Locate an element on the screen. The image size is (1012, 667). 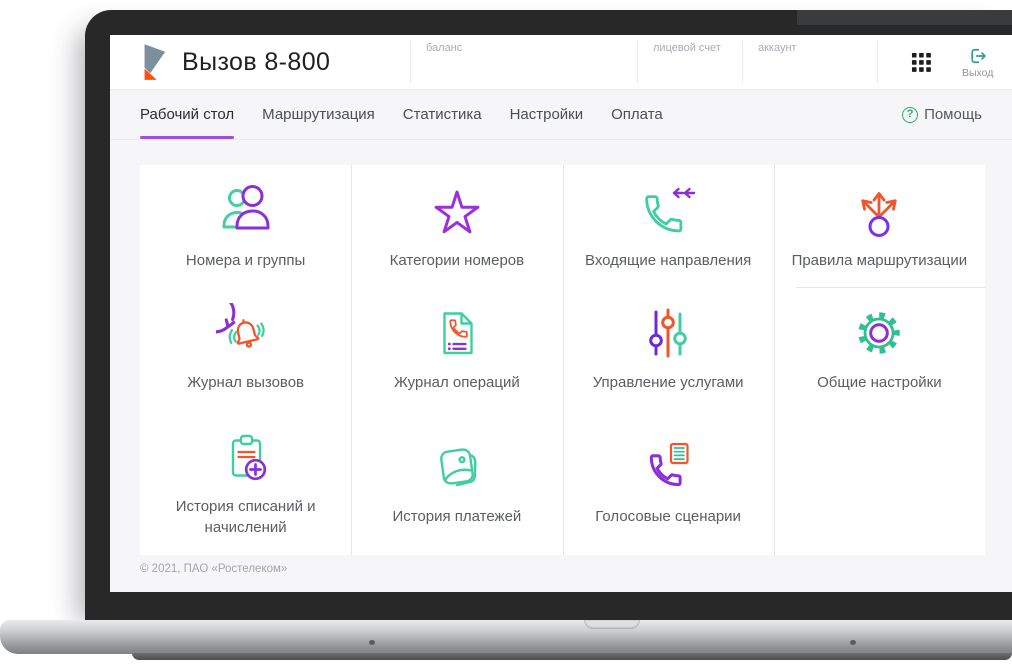
tile-service-management: Управление услугами is located at coordinates (668, 348).